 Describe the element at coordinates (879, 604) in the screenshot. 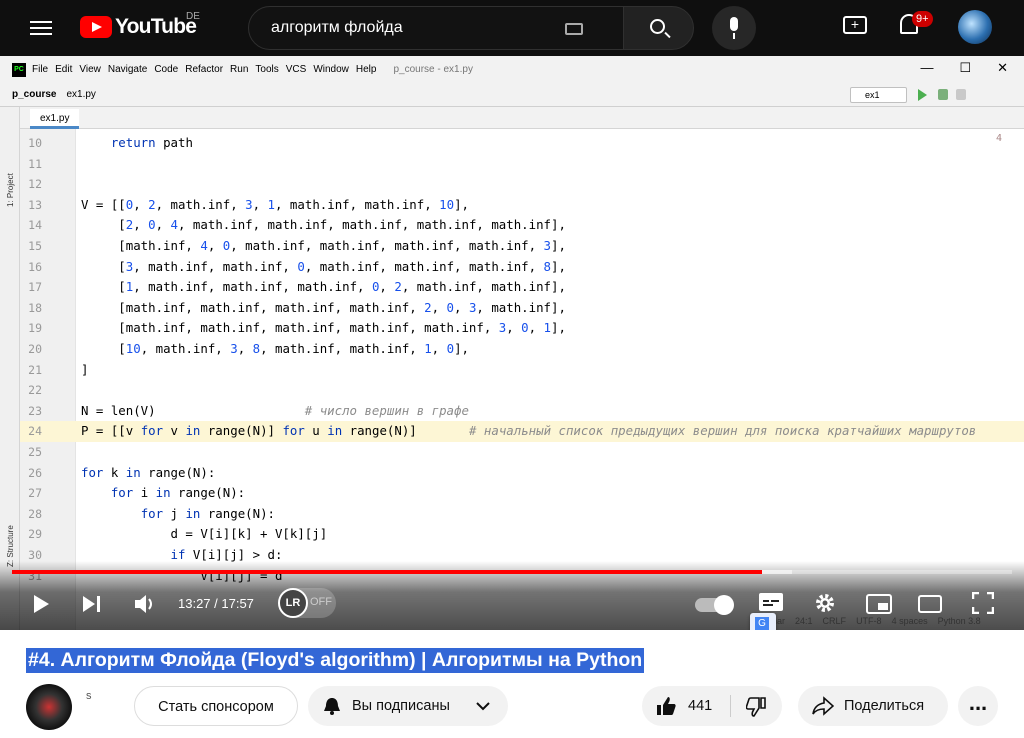

I see `miniplayer-icon` at that location.